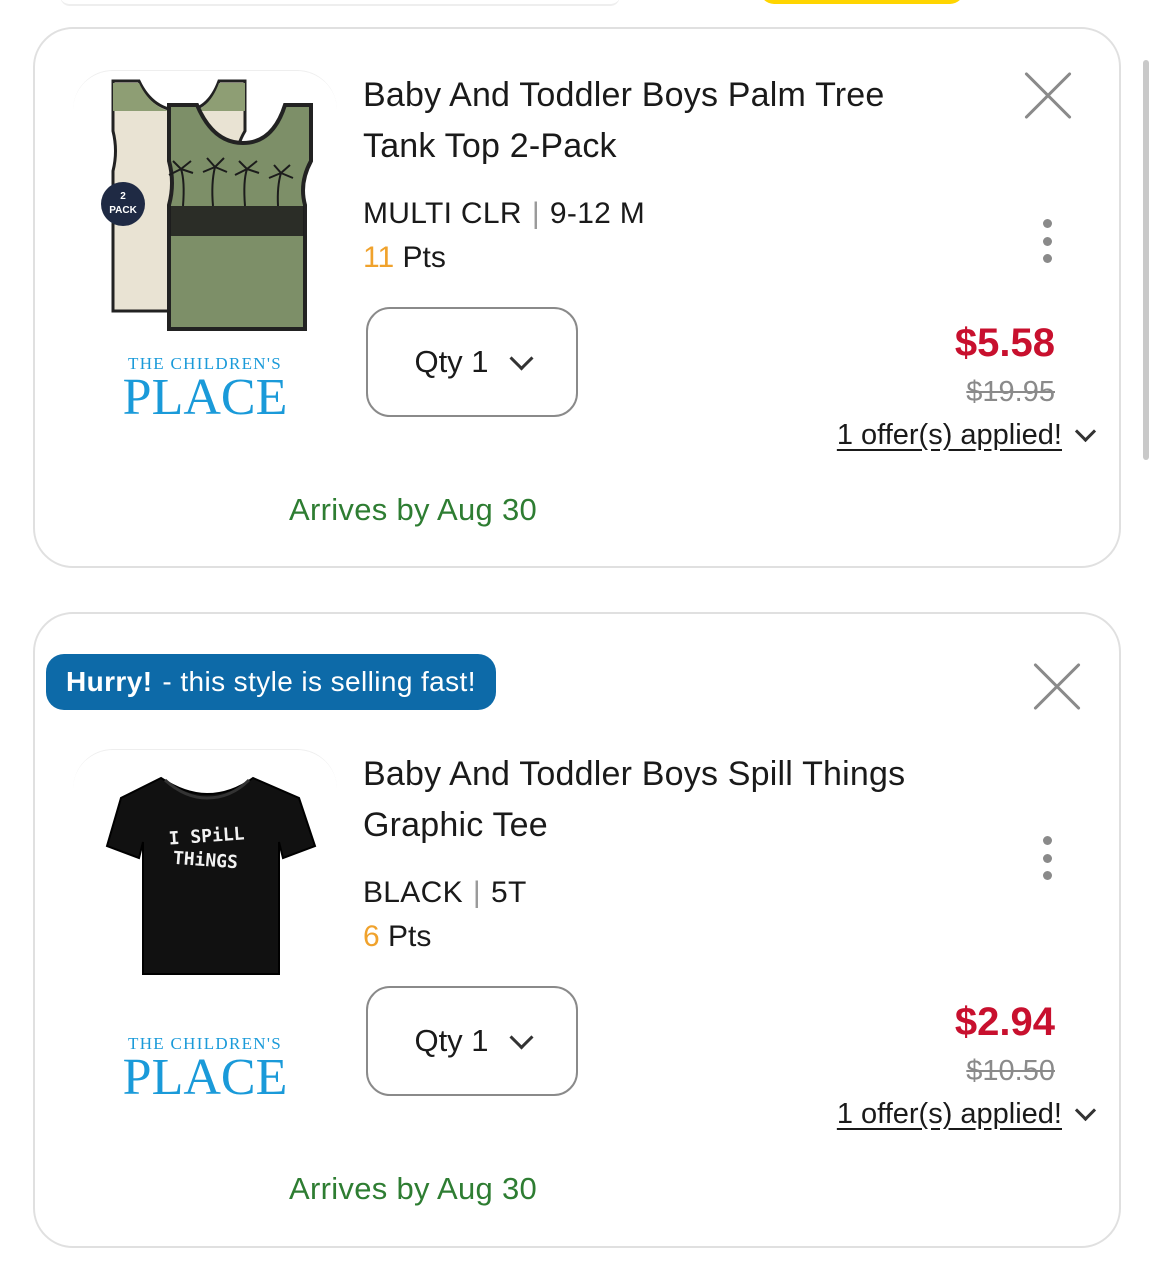 The width and height of the screenshot is (1155, 1280). Describe the element at coordinates (123, 210) in the screenshot. I see `svg-text: PACK` at that location.